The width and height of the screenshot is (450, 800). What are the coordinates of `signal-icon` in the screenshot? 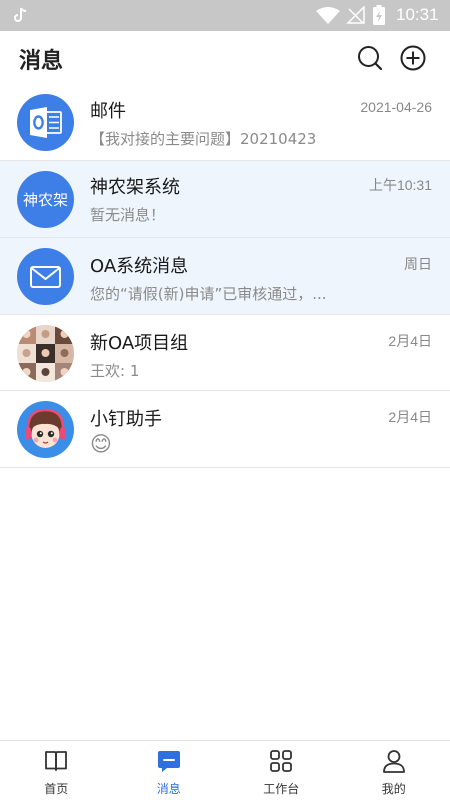 It's located at (355, 15).